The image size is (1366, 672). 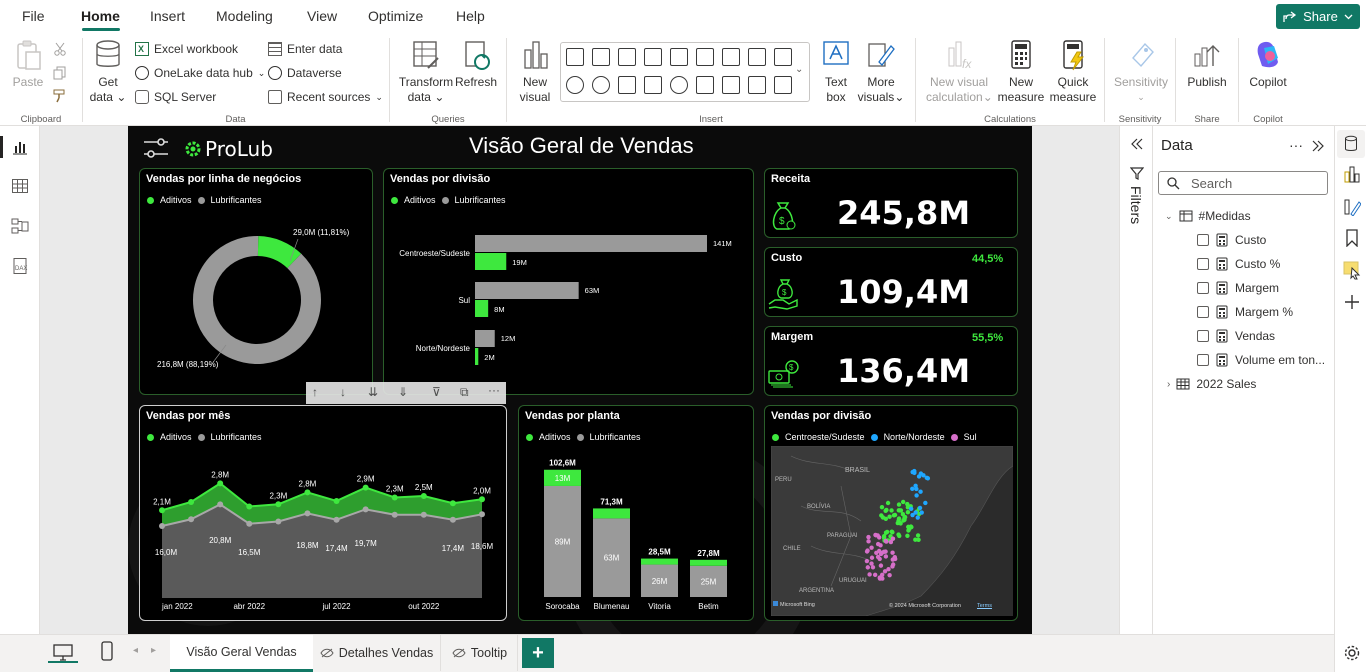 What do you see at coordinates (20, 226) in the screenshot?
I see `model-view-icon` at bounding box center [20, 226].